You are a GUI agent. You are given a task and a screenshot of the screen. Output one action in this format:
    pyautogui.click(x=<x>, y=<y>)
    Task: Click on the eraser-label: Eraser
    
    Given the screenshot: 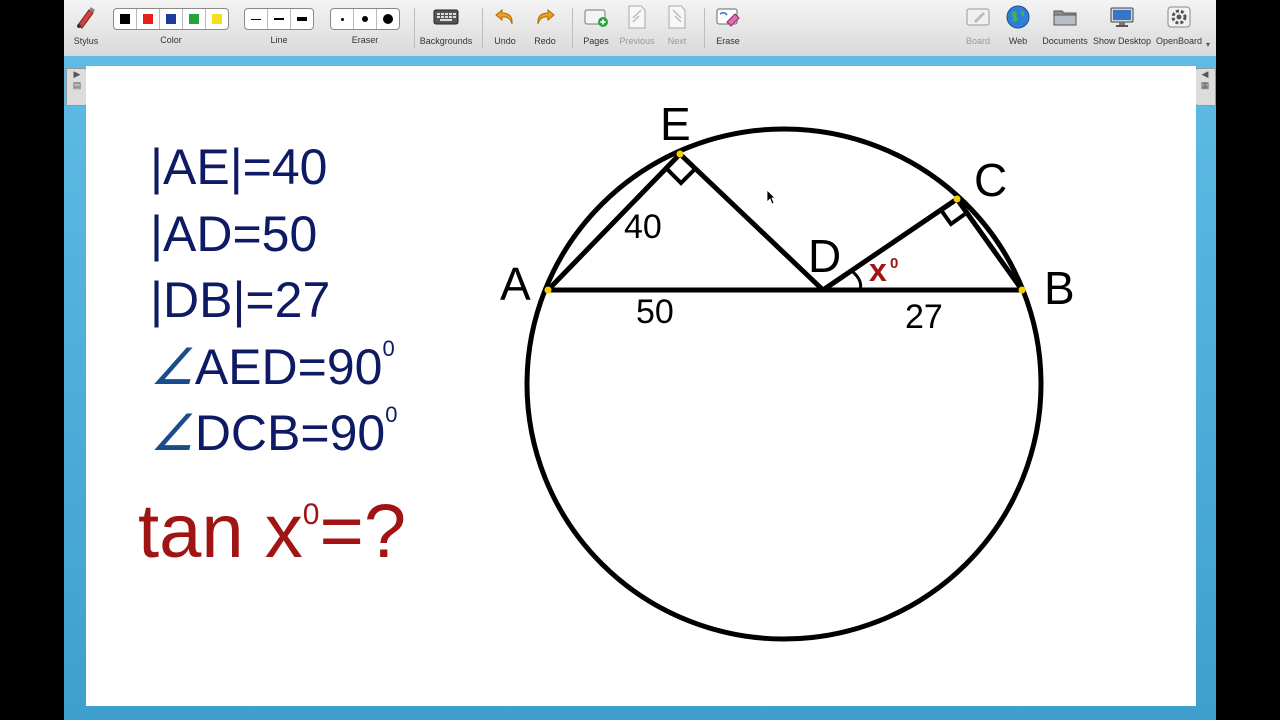 What is the action you would take?
    pyautogui.click(x=365, y=40)
    